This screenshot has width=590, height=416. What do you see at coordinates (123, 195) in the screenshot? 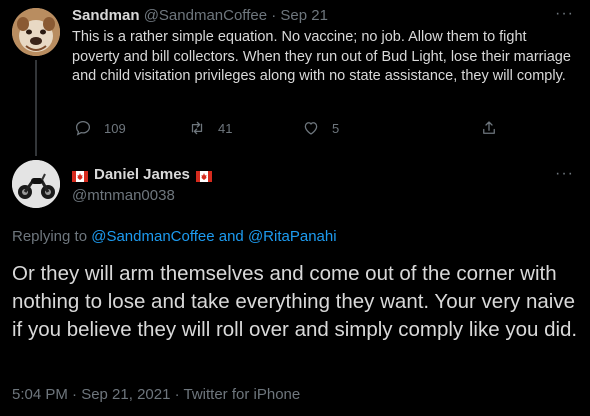
I see `main-handle: @mtnman0038` at bounding box center [123, 195].